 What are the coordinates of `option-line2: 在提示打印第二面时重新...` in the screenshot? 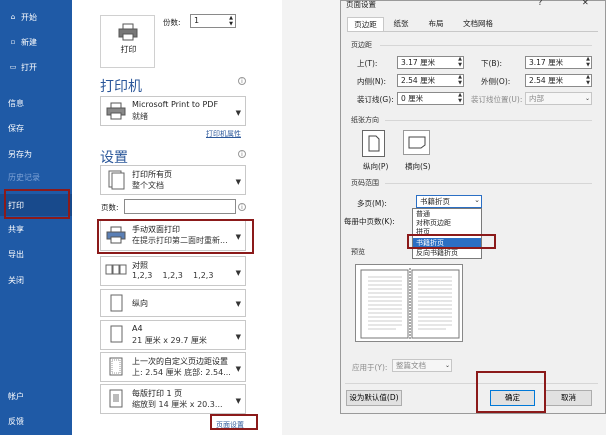 It's located at (180, 240).